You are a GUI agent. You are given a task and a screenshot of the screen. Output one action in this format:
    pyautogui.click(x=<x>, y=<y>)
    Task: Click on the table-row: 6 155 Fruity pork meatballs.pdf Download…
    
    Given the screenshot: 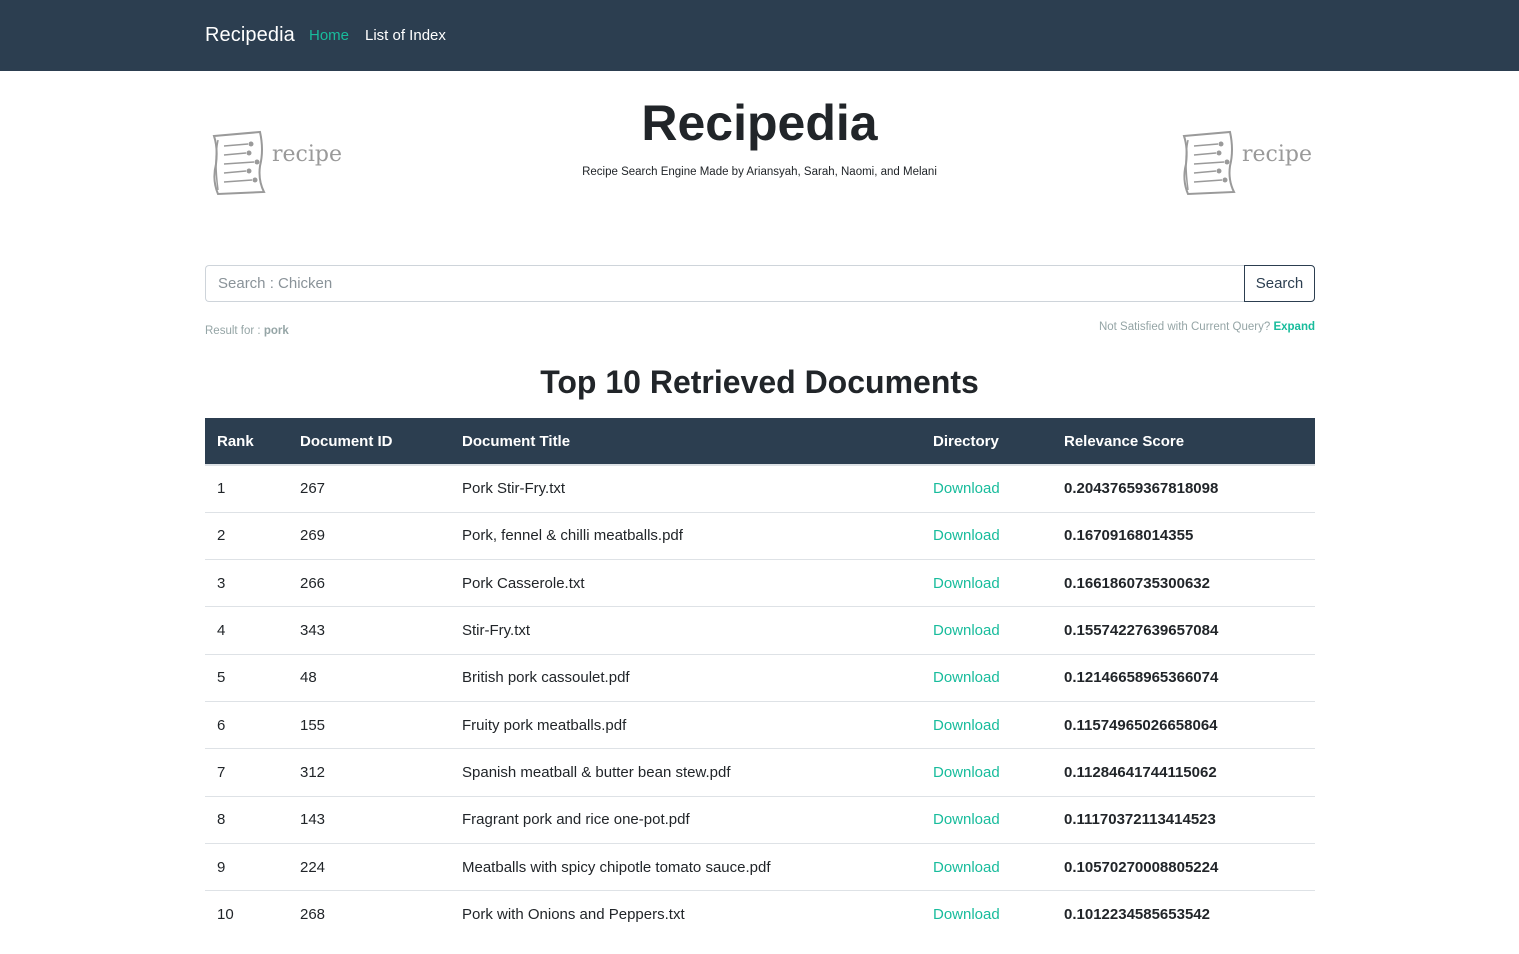 What is the action you would take?
    pyautogui.click(x=760, y=724)
    